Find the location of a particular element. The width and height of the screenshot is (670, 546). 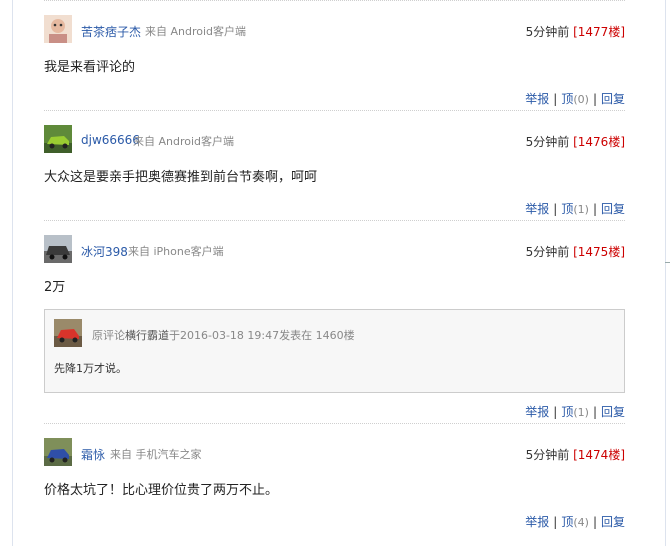

floor-number: [1477楼] is located at coordinates (599, 32).